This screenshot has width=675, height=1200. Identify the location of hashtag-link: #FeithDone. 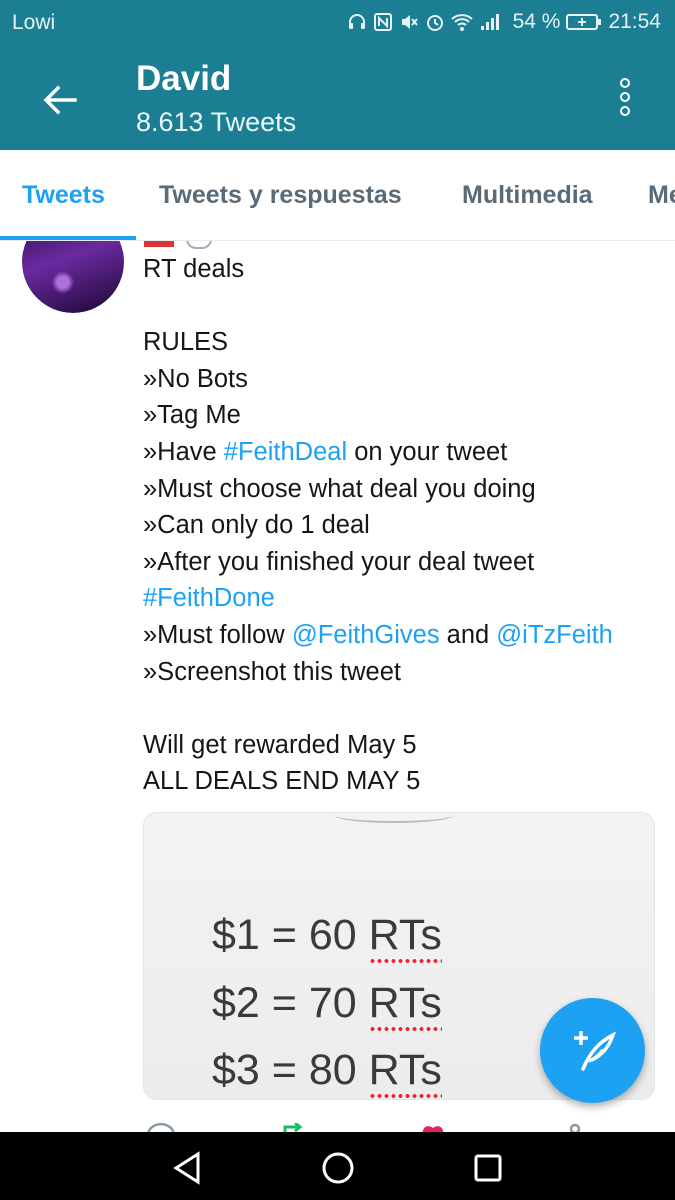
(209, 598).